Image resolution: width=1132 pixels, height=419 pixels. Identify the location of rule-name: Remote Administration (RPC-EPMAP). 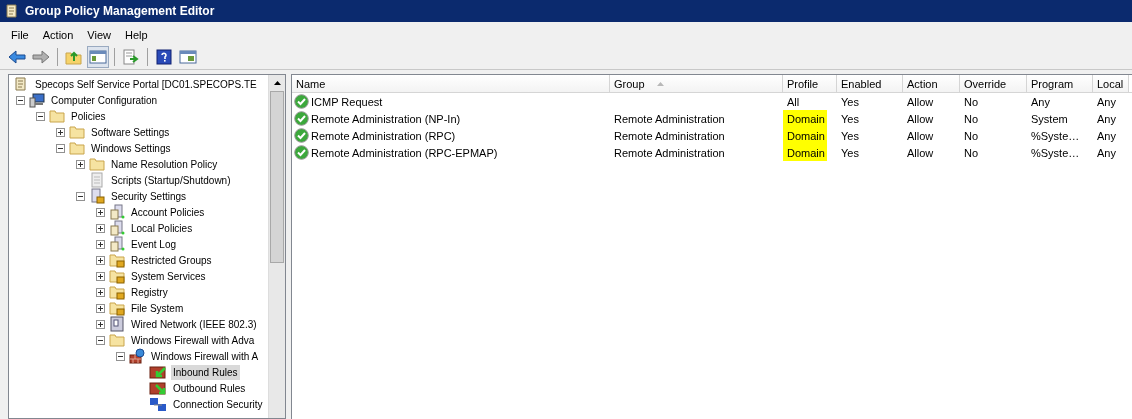
(404, 152).